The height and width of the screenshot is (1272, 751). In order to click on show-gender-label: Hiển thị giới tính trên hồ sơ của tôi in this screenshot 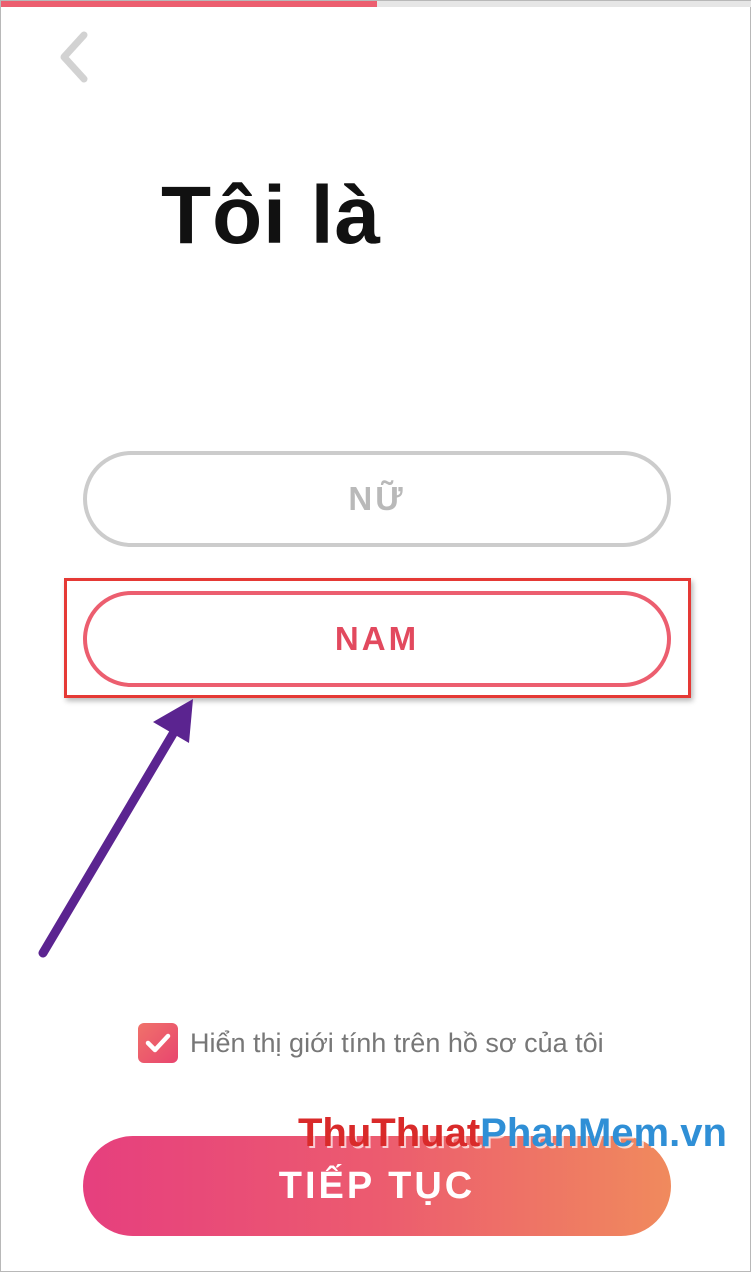, I will do `click(397, 1042)`.